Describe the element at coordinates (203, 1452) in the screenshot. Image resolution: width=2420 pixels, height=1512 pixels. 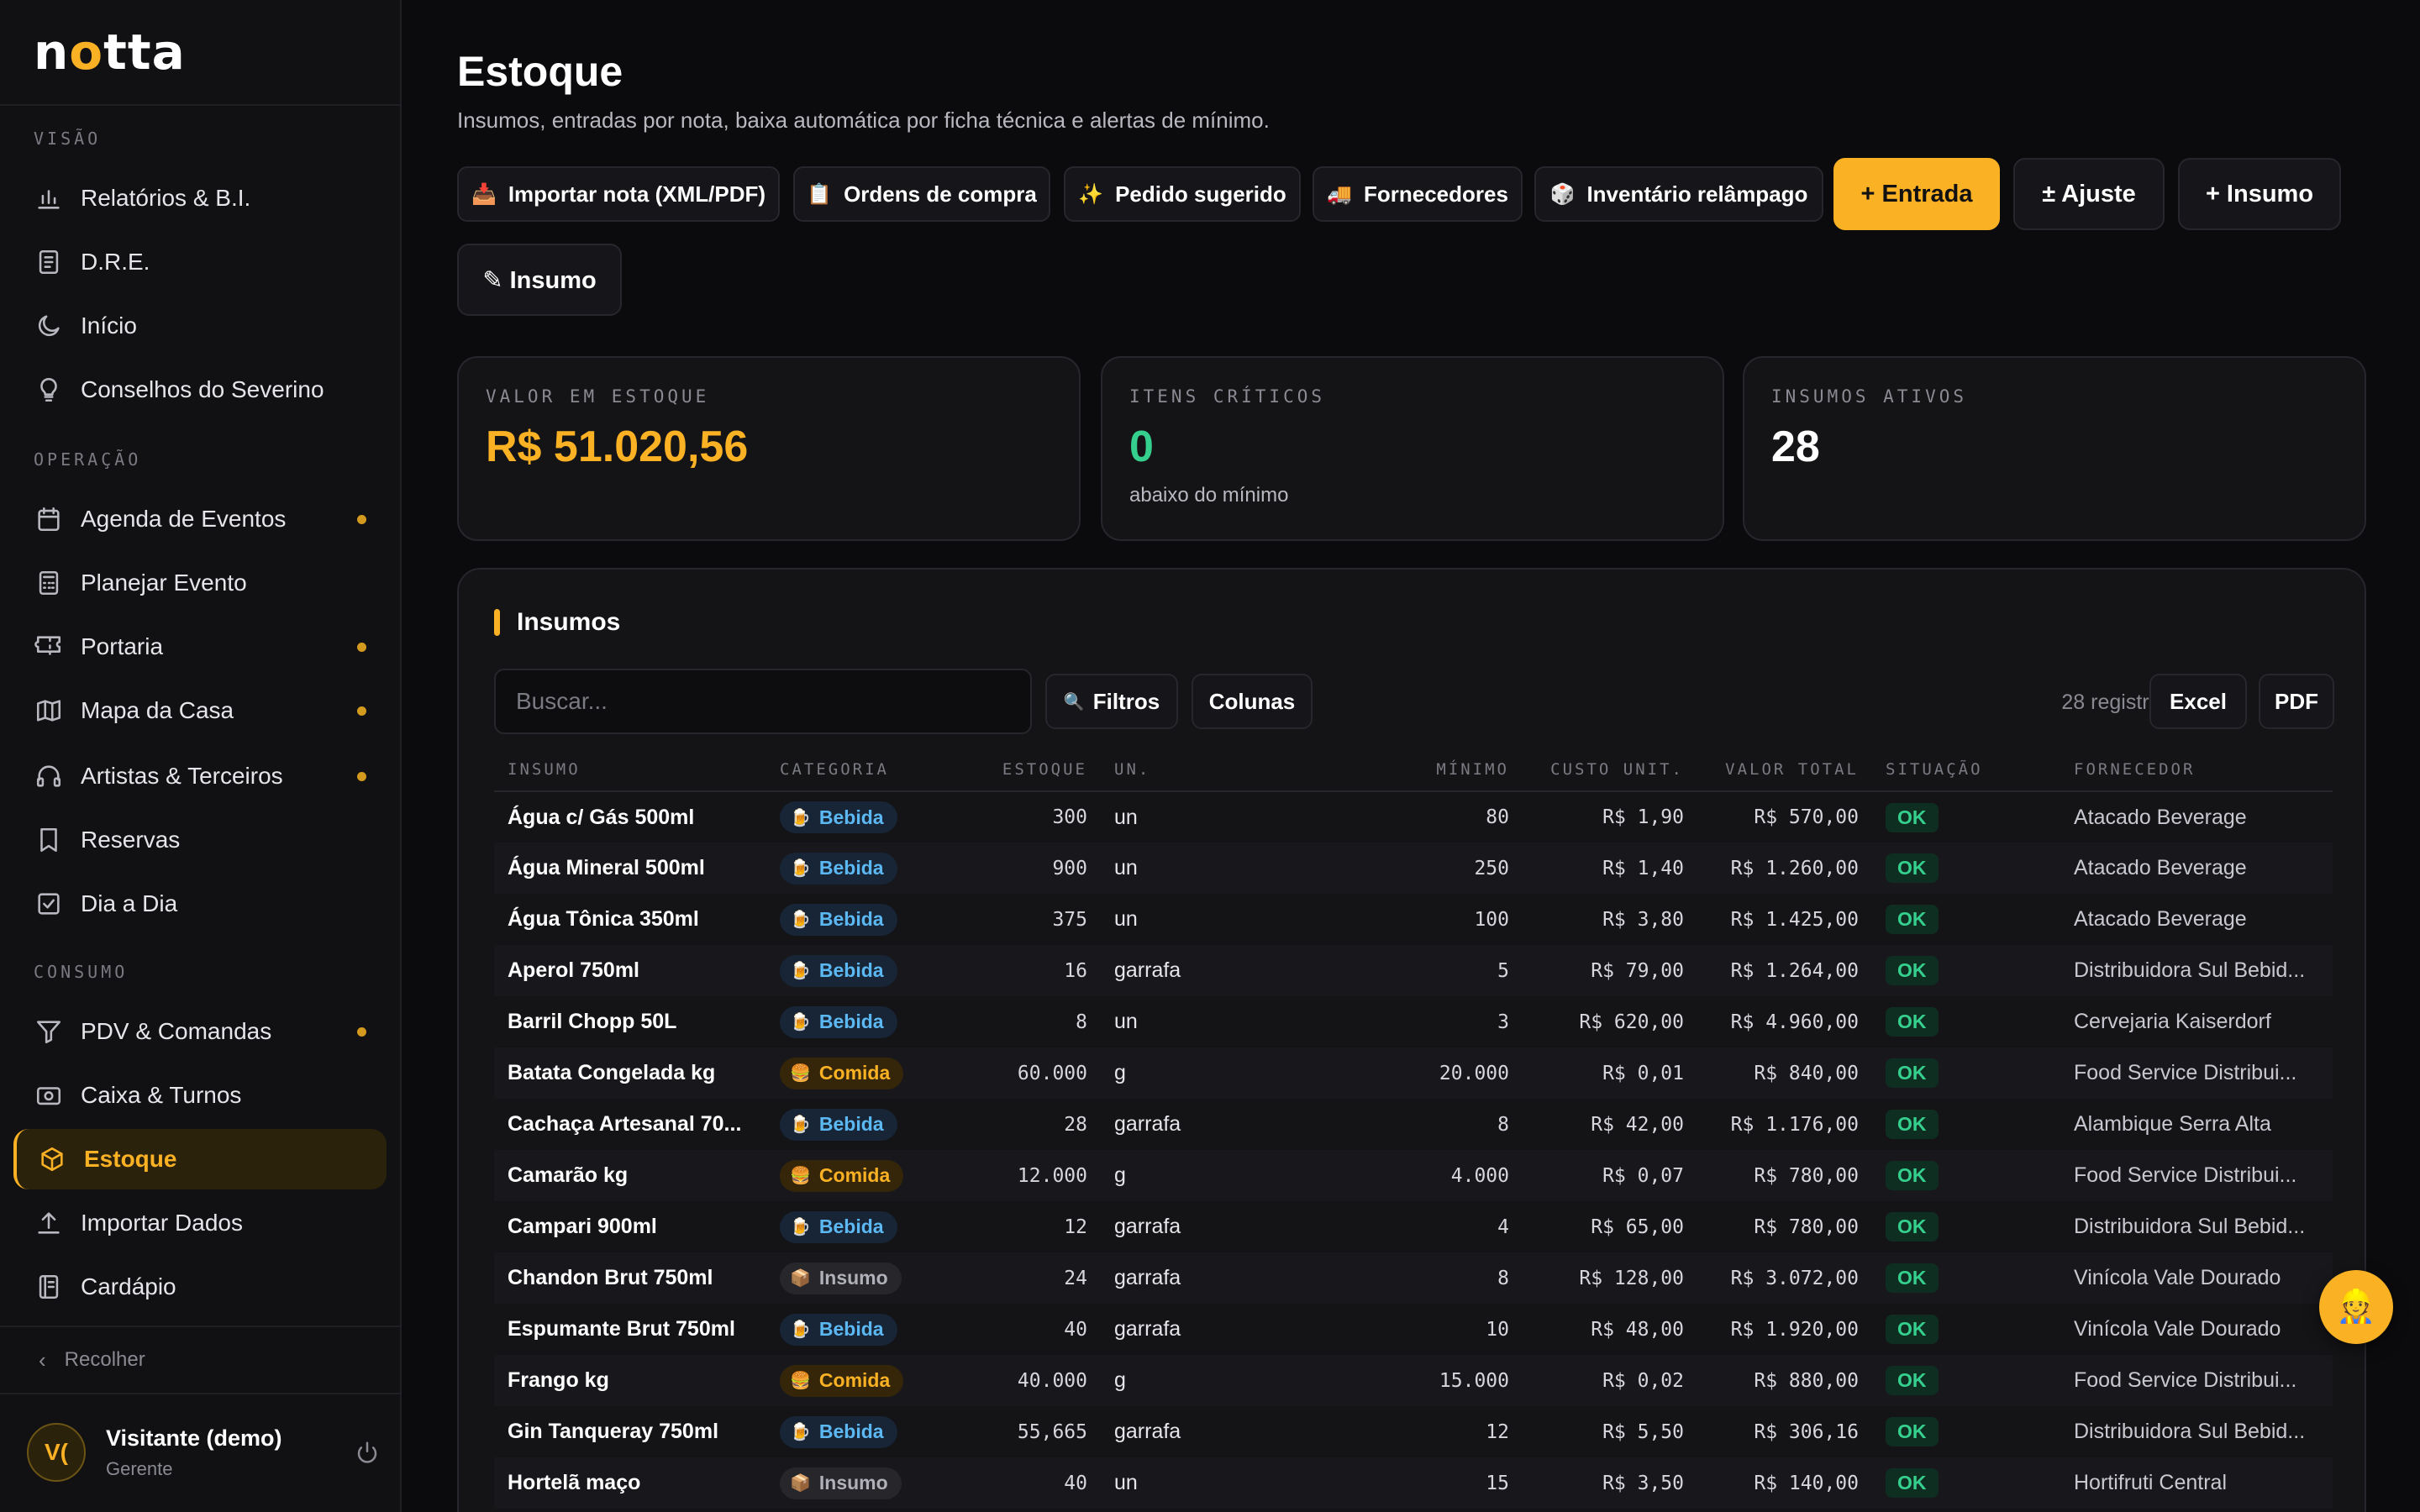
I see `user-profile: V( Visitante (demo) Gerente` at that location.